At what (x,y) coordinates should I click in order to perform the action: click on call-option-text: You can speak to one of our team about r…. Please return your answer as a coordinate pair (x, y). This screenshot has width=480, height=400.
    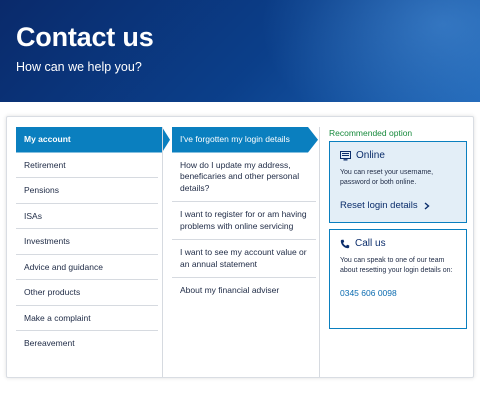
    Looking at the image, I should click on (396, 265).